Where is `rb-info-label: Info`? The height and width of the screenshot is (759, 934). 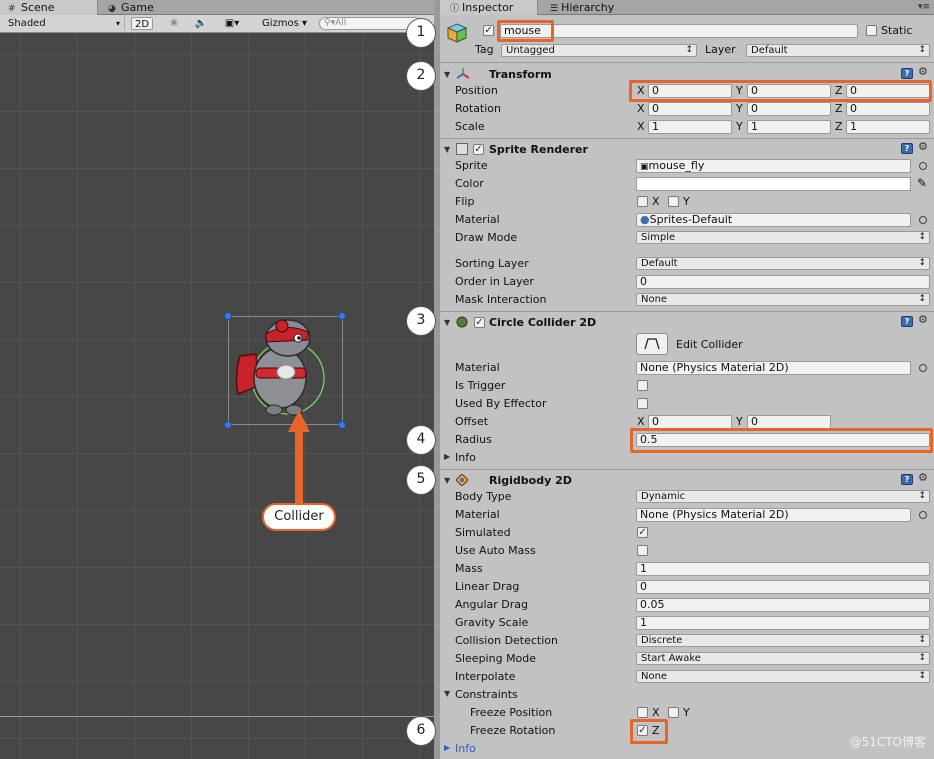 rb-info-label: Info is located at coordinates (465, 749).